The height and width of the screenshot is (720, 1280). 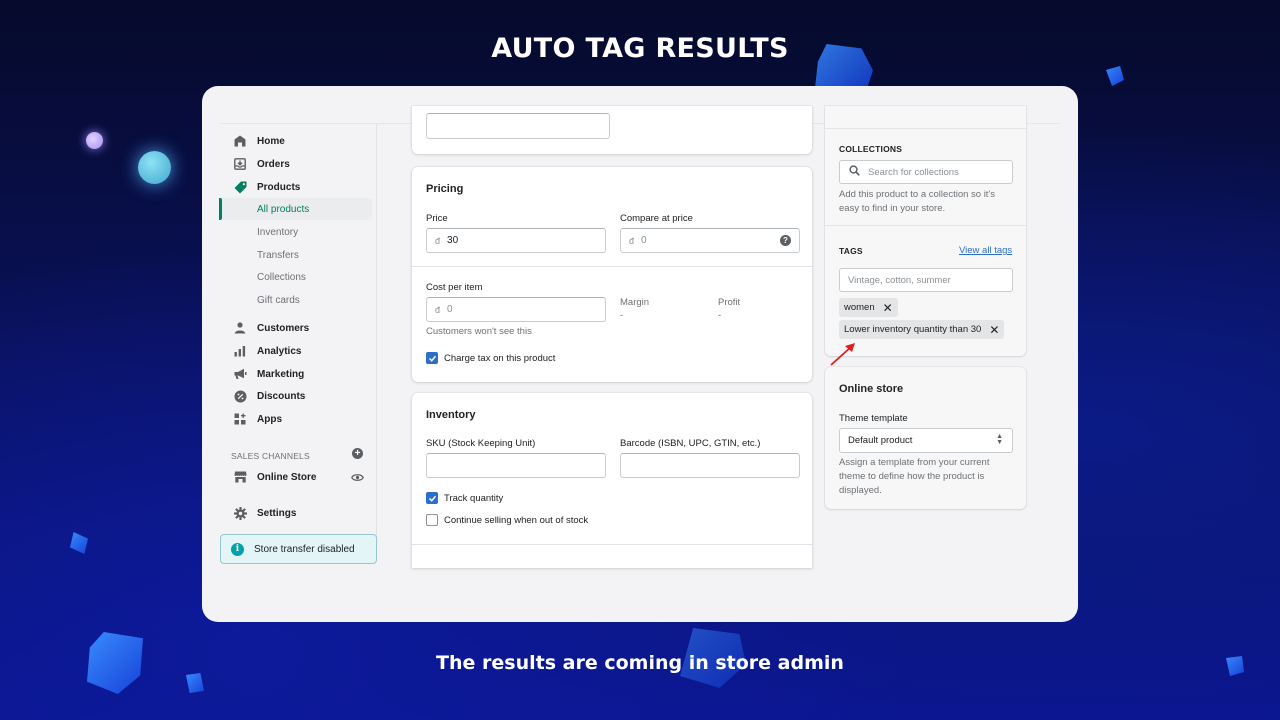 I want to click on banner-subline: The results are coming in store admin, so click(x=640, y=663).